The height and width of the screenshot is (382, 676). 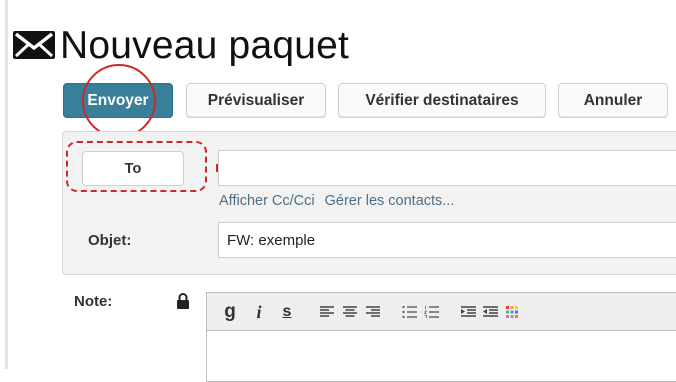 I want to click on align-left-icon, so click(x=327, y=312).